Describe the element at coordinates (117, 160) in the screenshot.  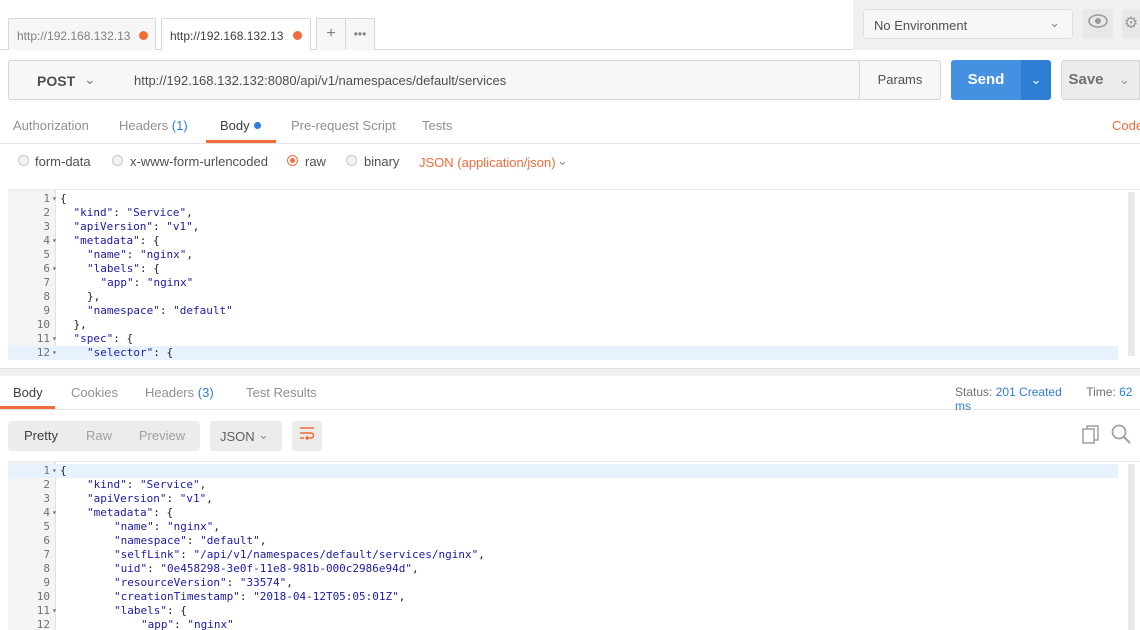
I see `radio-urlencoded` at that location.